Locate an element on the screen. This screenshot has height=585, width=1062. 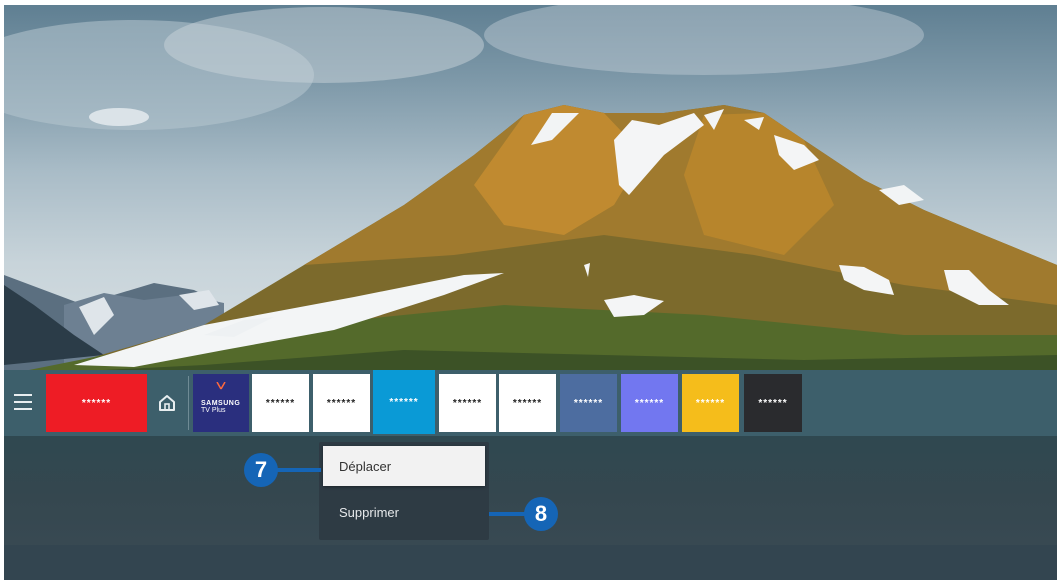
home-icon is located at coordinates (167, 403).